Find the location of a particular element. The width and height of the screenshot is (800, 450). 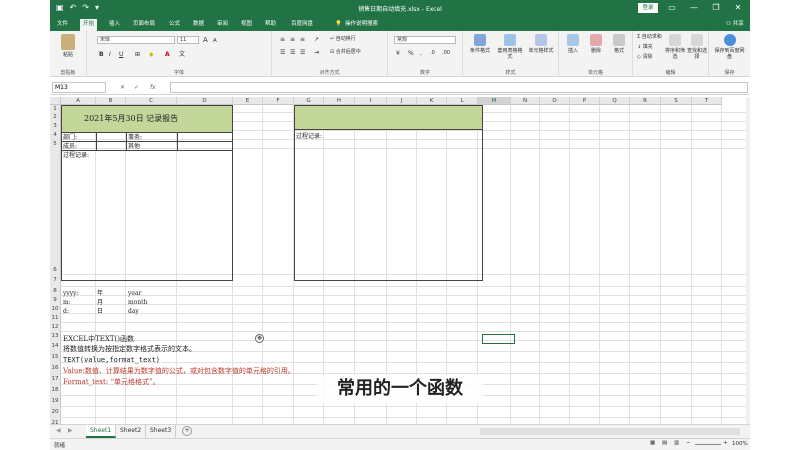

alignment-label: 对齐方式 is located at coordinates (329, 73).